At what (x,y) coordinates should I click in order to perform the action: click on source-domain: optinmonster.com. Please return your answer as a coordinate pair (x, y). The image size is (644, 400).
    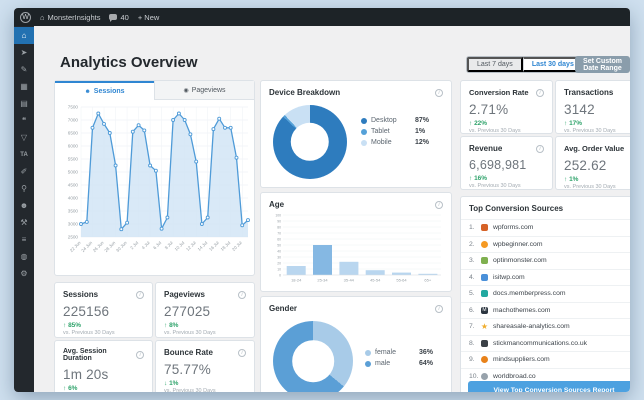
    Looking at the image, I should click on (520, 261).